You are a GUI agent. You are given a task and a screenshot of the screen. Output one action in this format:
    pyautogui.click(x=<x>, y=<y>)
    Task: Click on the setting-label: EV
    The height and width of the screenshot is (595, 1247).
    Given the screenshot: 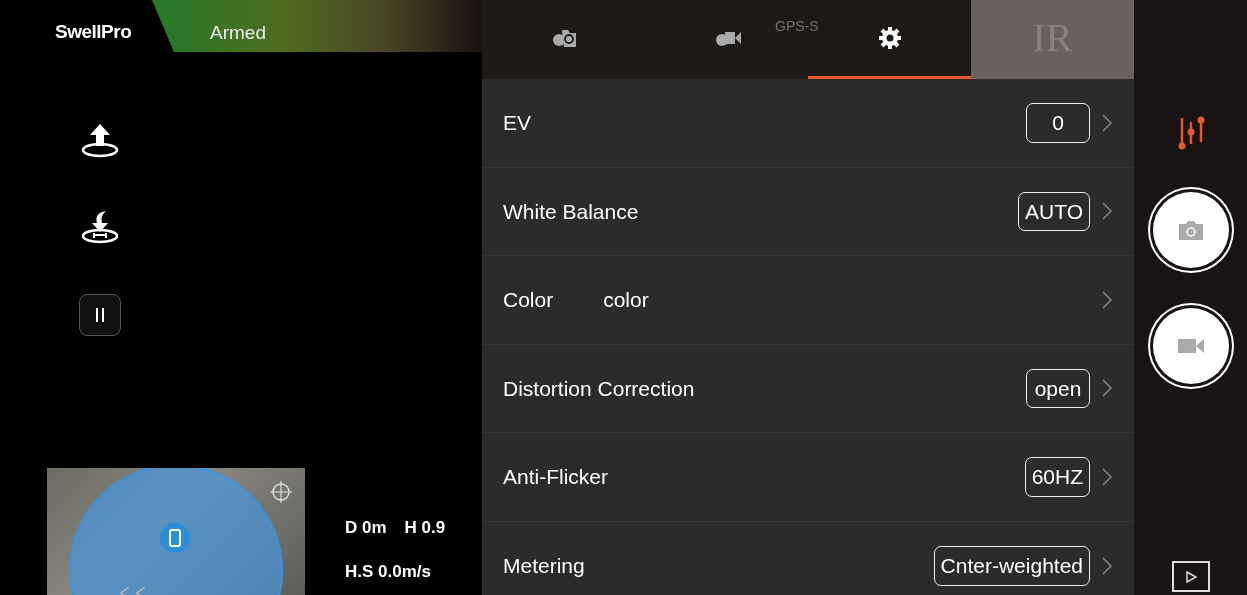 What is the action you would take?
    pyautogui.click(x=517, y=123)
    